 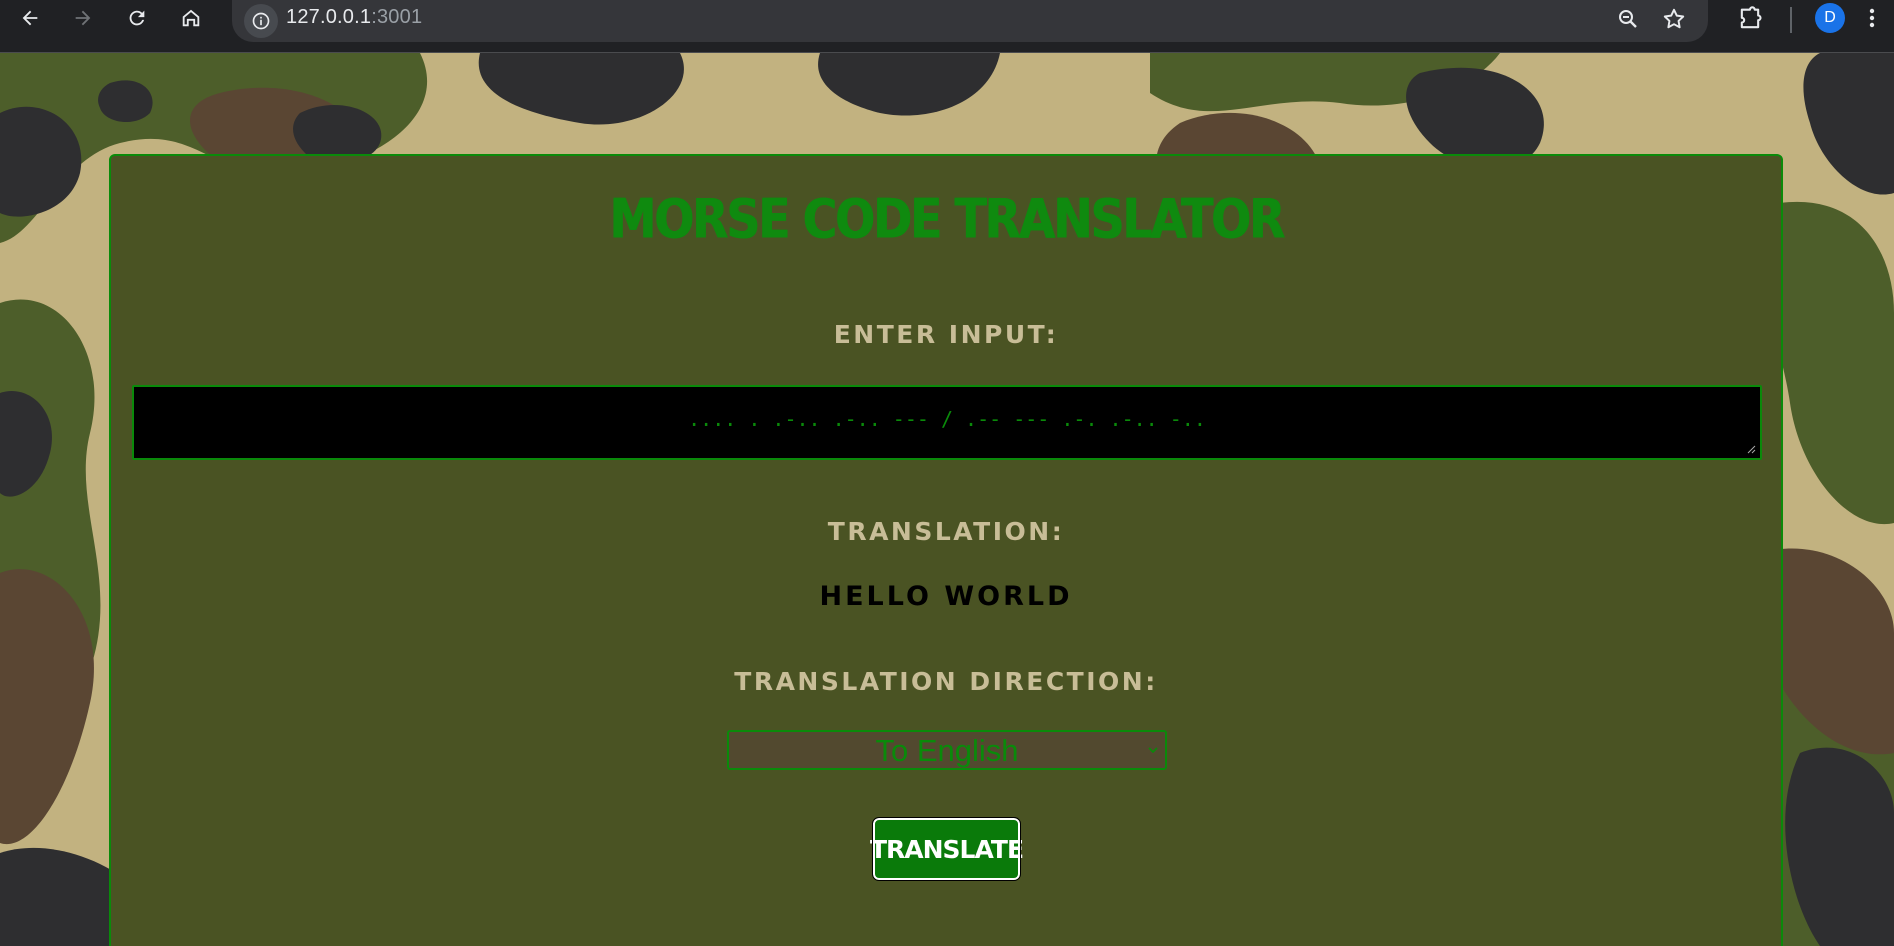 I want to click on star-icon, so click(x=1674, y=18).